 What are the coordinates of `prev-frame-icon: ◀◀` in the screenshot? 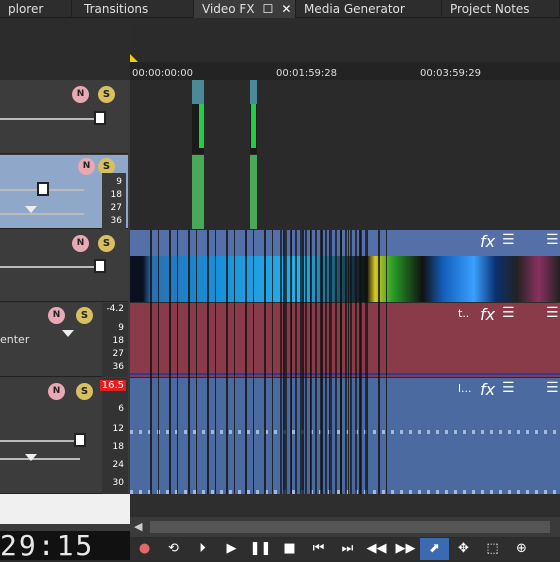 It's located at (376, 549).